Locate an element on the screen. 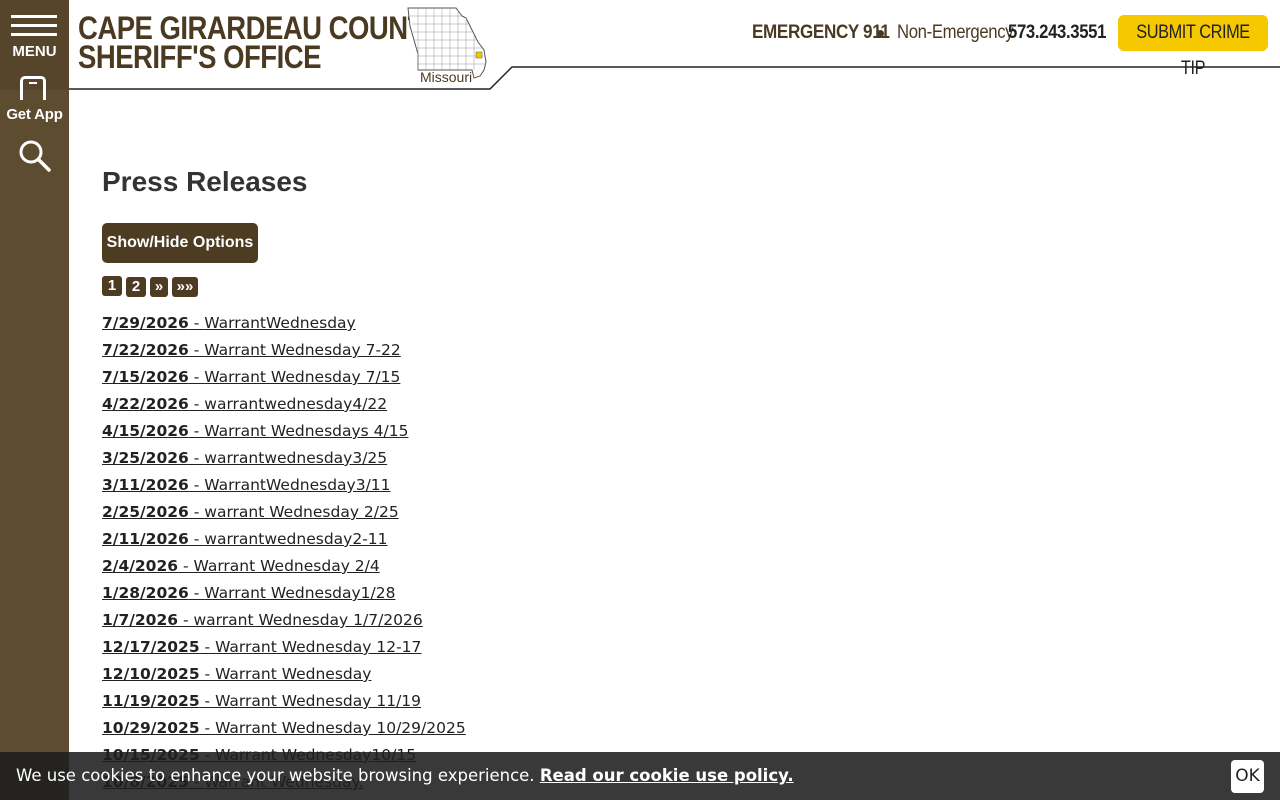 This screenshot has width=1280, height=800. cookie-ok-button: OK is located at coordinates (1247, 776).